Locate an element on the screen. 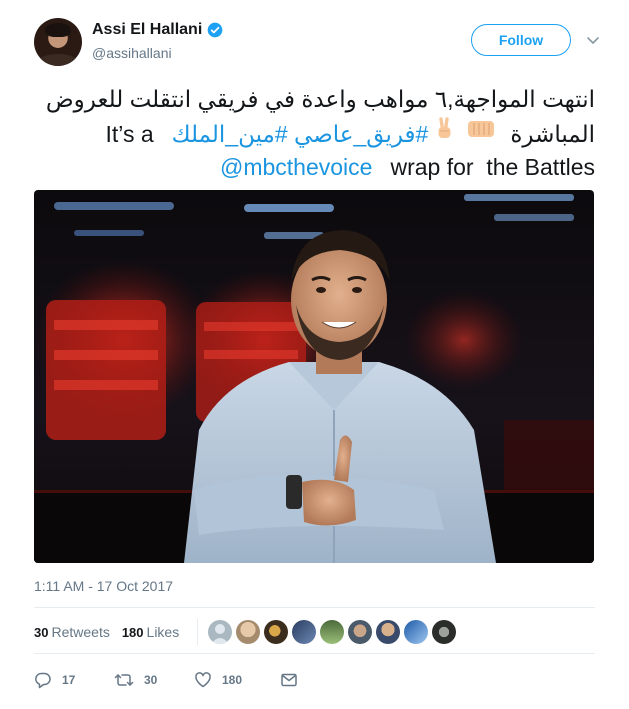  direct-message-button is located at coordinates (289, 680).